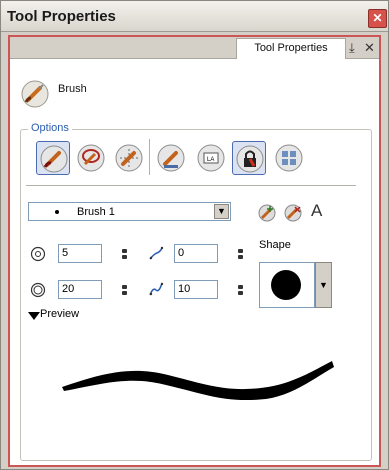 The width and height of the screenshot is (389, 470). Describe the element at coordinates (194, 16) in the screenshot. I see `title-bar: Tool Properties ✕` at that location.